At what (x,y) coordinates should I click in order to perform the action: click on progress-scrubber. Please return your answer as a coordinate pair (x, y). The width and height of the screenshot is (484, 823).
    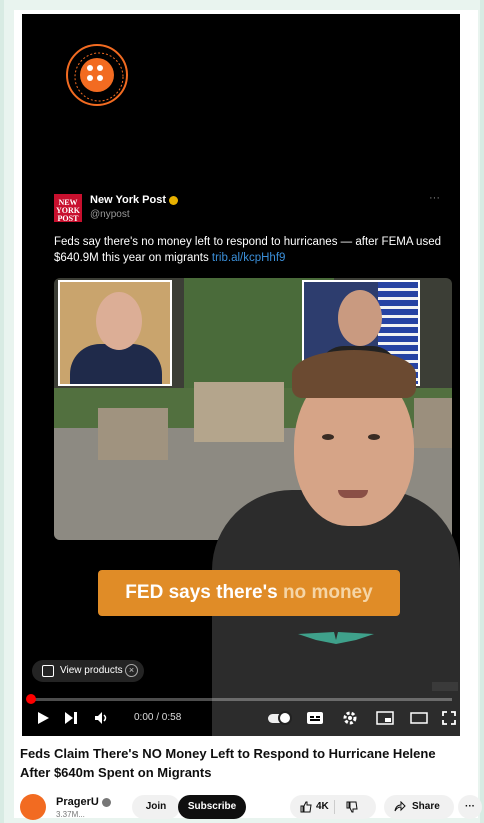
    Looking at the image, I should click on (31, 699).